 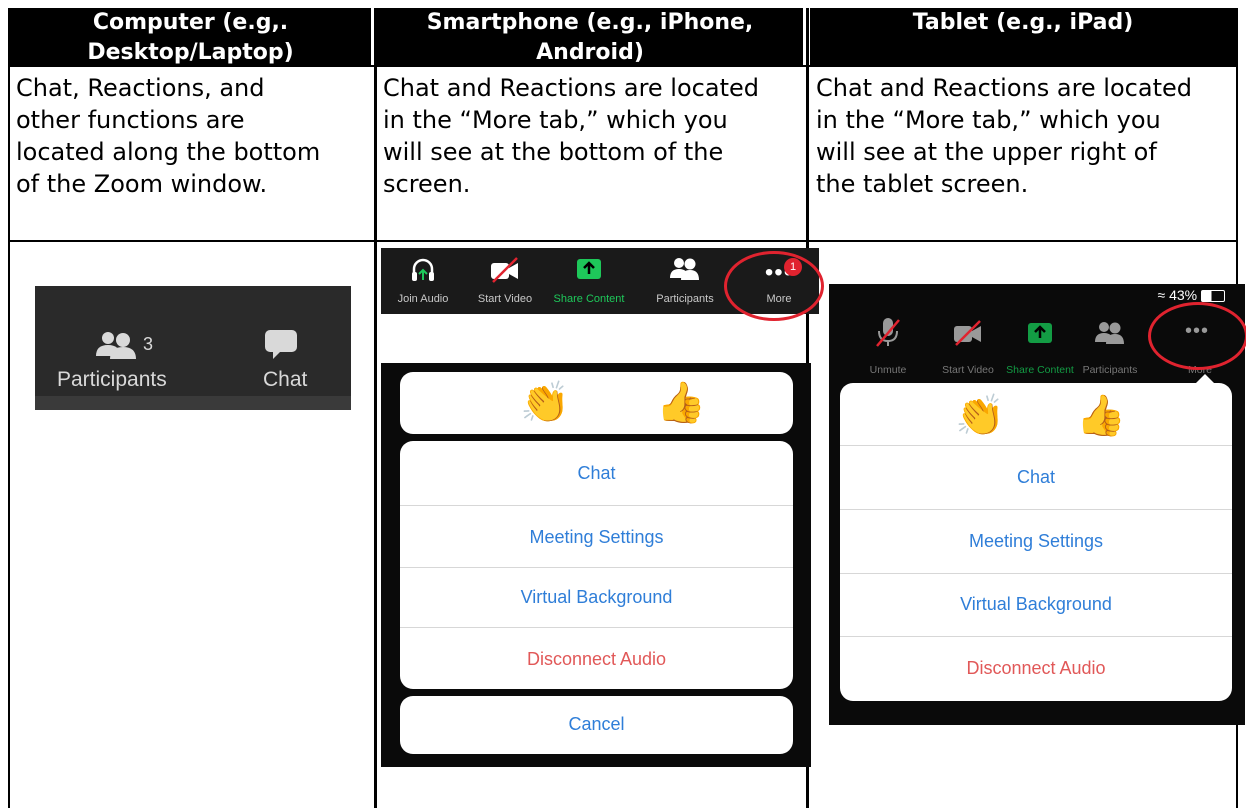 What do you see at coordinates (553, 152) in the screenshot?
I see `description-line: will see at the bottom of the` at bounding box center [553, 152].